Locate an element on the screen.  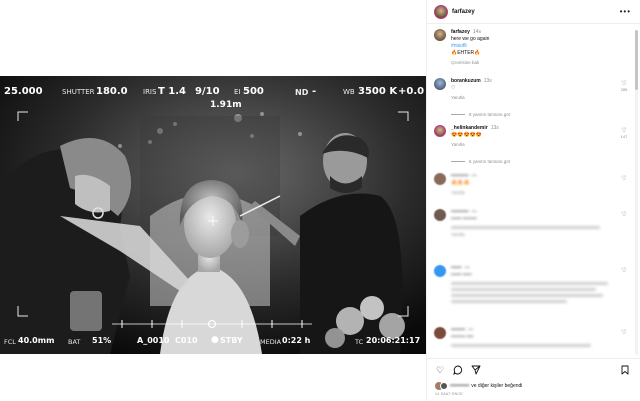
caption-username: farfazey is located at coordinates (460, 32).